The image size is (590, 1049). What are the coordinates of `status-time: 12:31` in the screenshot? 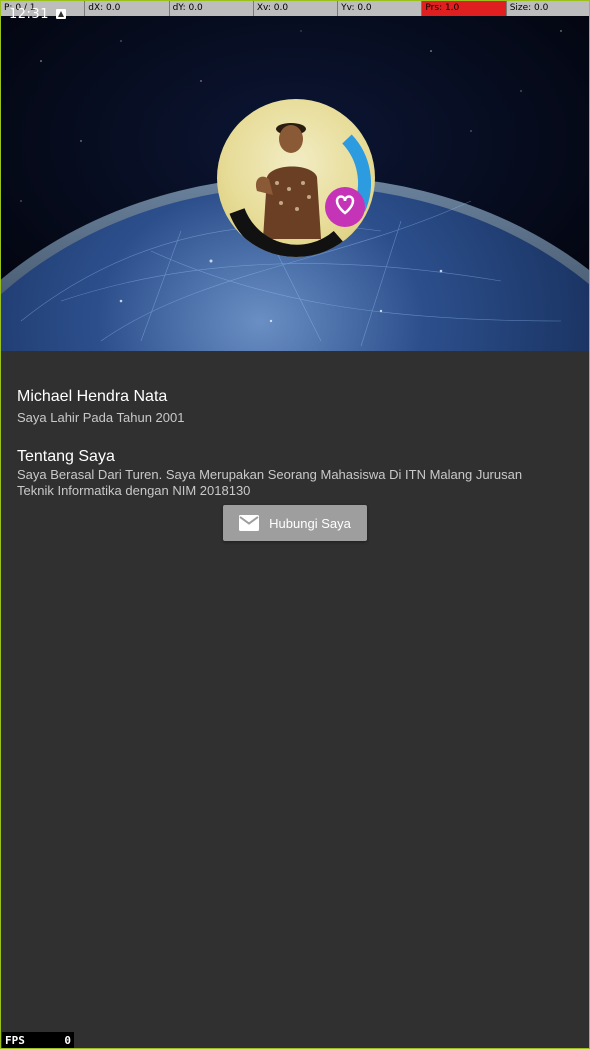 It's located at (29, 14).